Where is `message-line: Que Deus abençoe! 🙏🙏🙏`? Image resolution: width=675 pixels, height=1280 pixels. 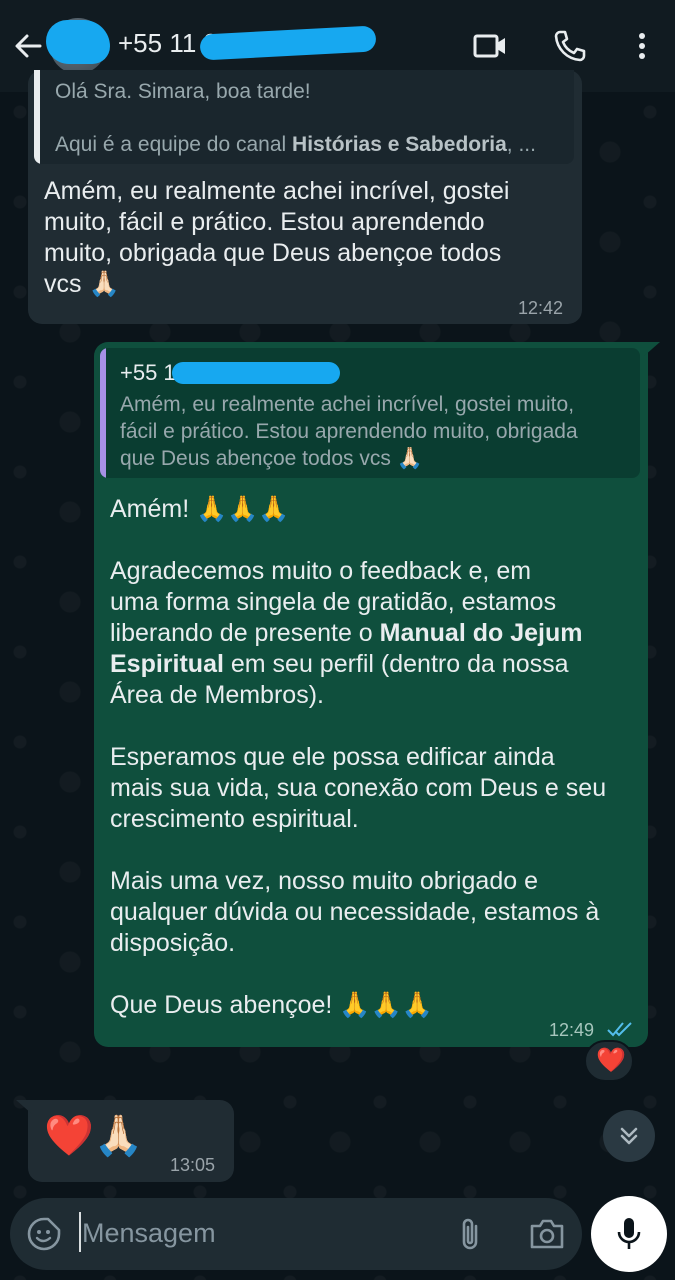
message-line: Que Deus abençoe! 🙏🙏🙏 is located at coordinates (271, 1005).